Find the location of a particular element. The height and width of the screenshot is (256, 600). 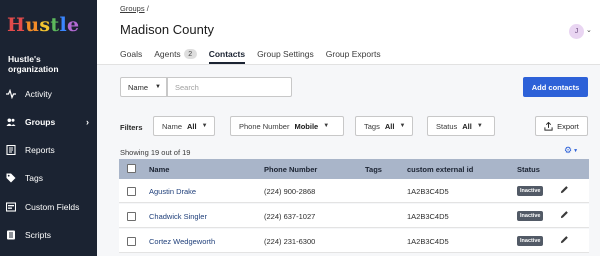

column-settings-button: ⚙ ▼ is located at coordinates (571, 150).